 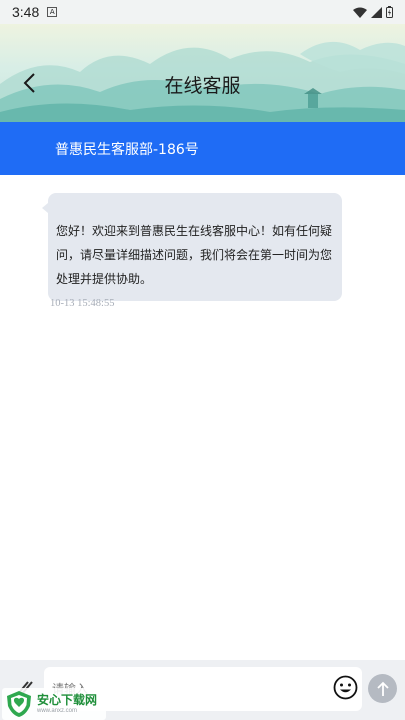 What do you see at coordinates (127, 149) in the screenshot?
I see `agent-name: 普惠民生客服部-186号` at bounding box center [127, 149].